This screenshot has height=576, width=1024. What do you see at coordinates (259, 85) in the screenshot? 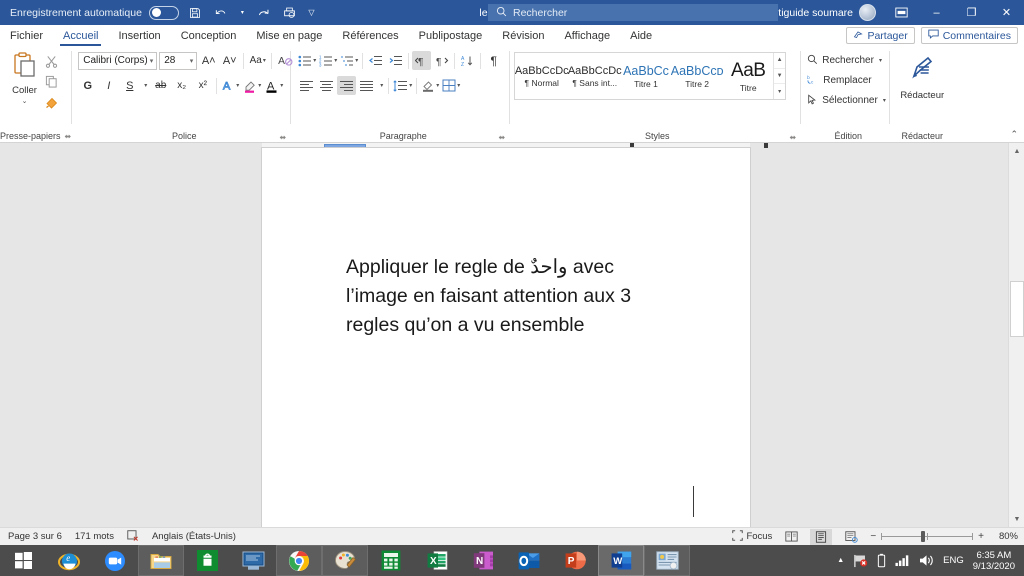
I see `highlight-caret-icon: ▾` at bounding box center [259, 85].